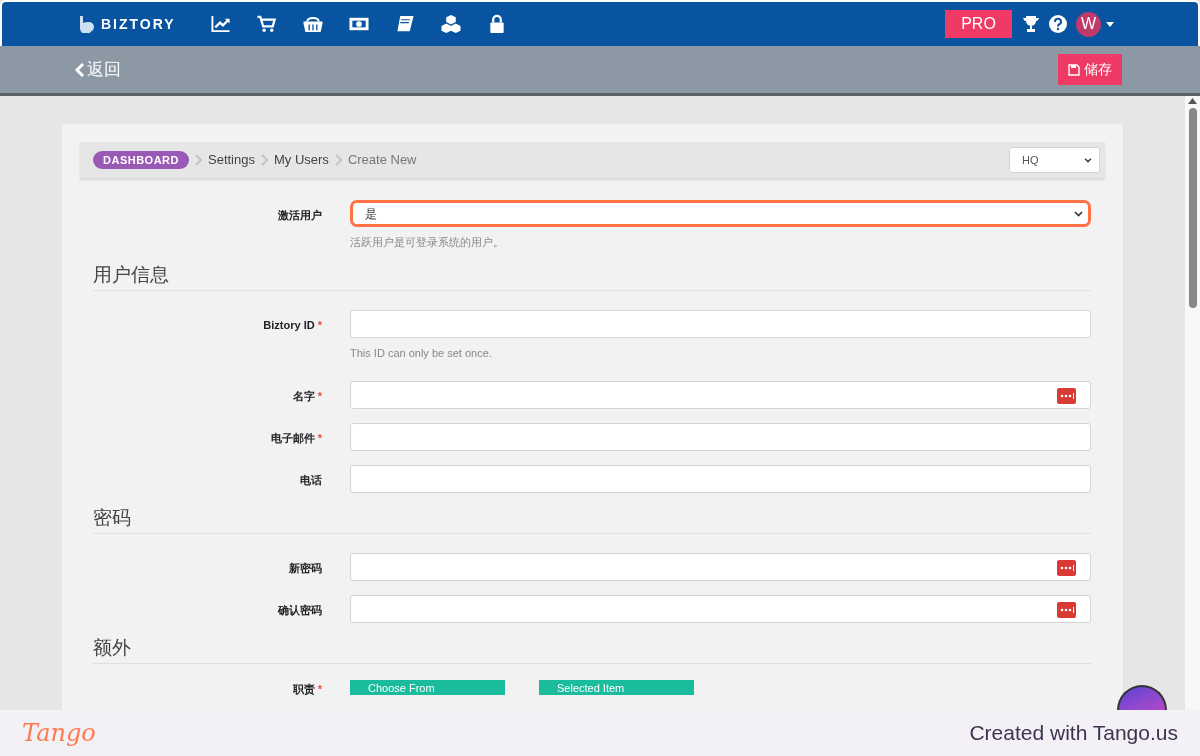 The height and width of the screenshot is (756, 1200). Describe the element at coordinates (1192, 208) in the screenshot. I see `scroll-thumb` at that location.